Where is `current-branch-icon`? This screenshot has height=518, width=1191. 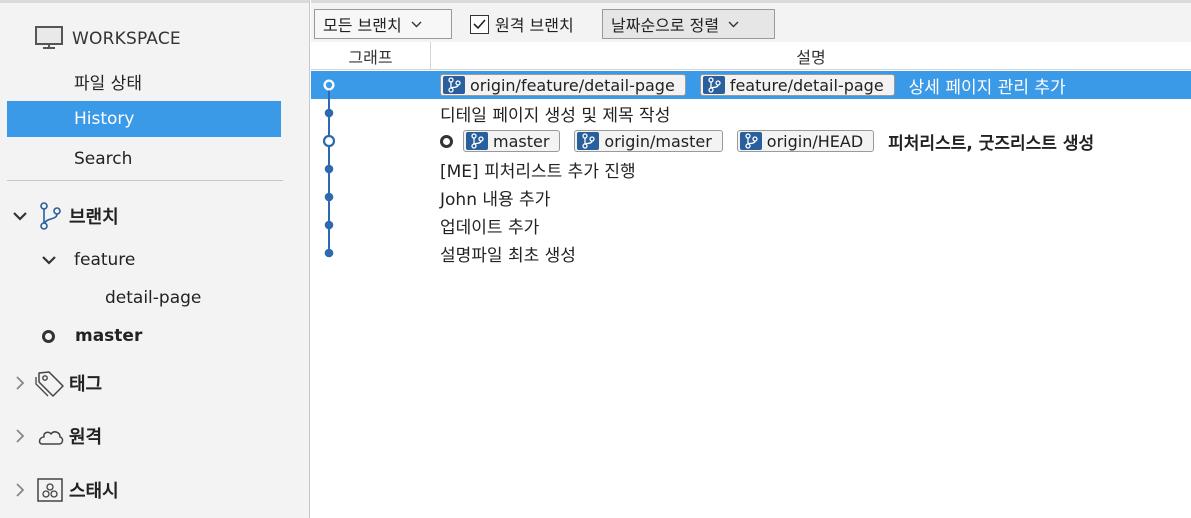 current-branch-icon is located at coordinates (48, 336).